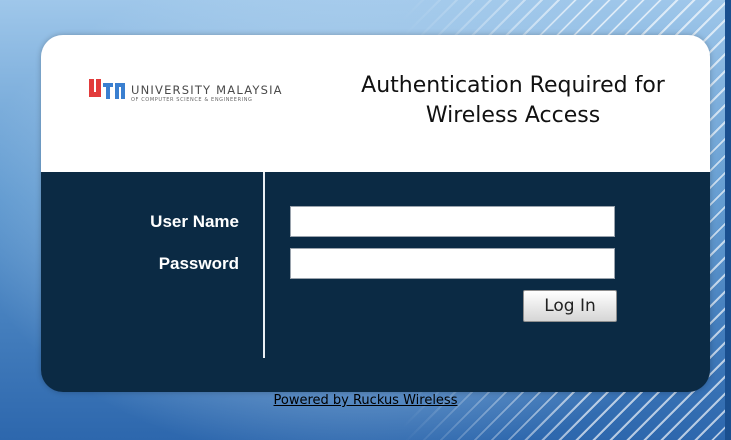 The height and width of the screenshot is (440, 731). I want to click on page-title-line-1: Authentication Required for, so click(513, 85).